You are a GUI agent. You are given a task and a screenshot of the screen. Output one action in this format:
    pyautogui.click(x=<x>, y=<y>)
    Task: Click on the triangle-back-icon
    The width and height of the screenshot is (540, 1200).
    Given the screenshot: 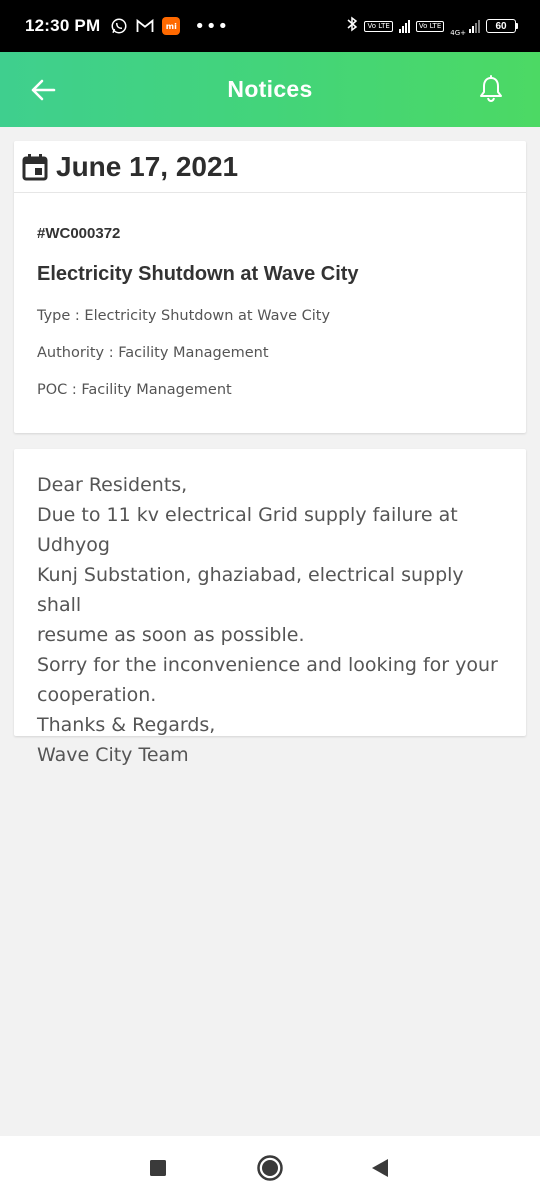 What is the action you would take?
    pyautogui.click(x=380, y=1168)
    